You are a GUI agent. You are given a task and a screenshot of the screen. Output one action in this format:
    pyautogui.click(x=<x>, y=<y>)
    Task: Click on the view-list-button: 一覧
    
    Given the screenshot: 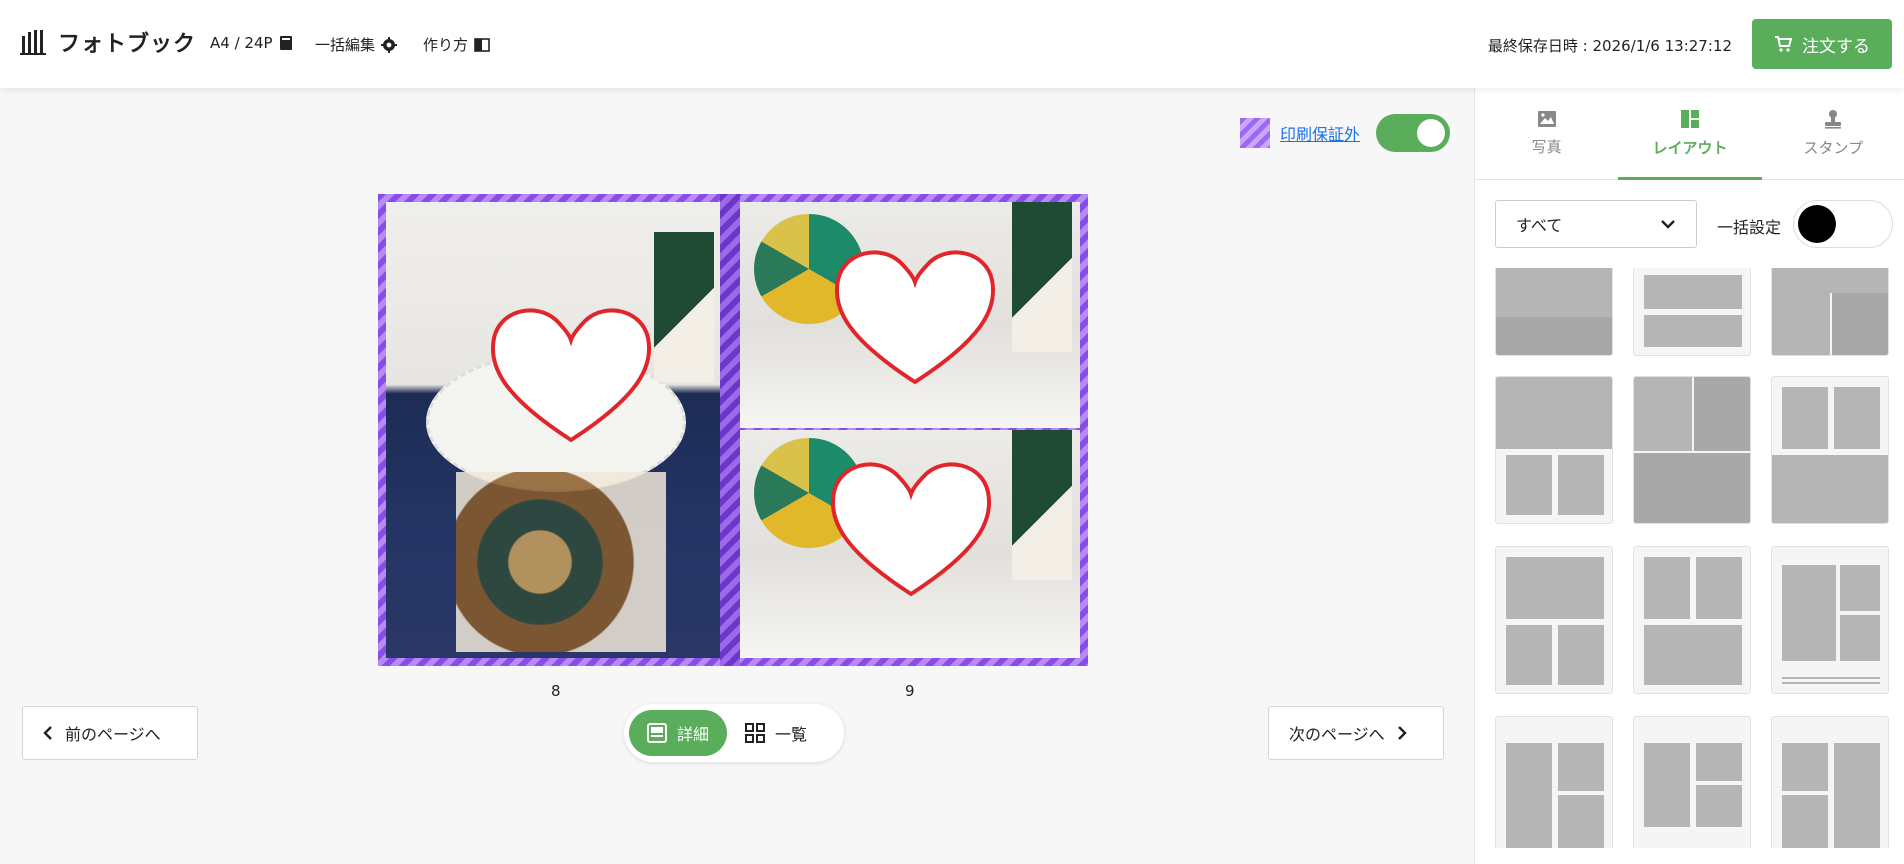 What is the action you would take?
    pyautogui.click(x=776, y=733)
    